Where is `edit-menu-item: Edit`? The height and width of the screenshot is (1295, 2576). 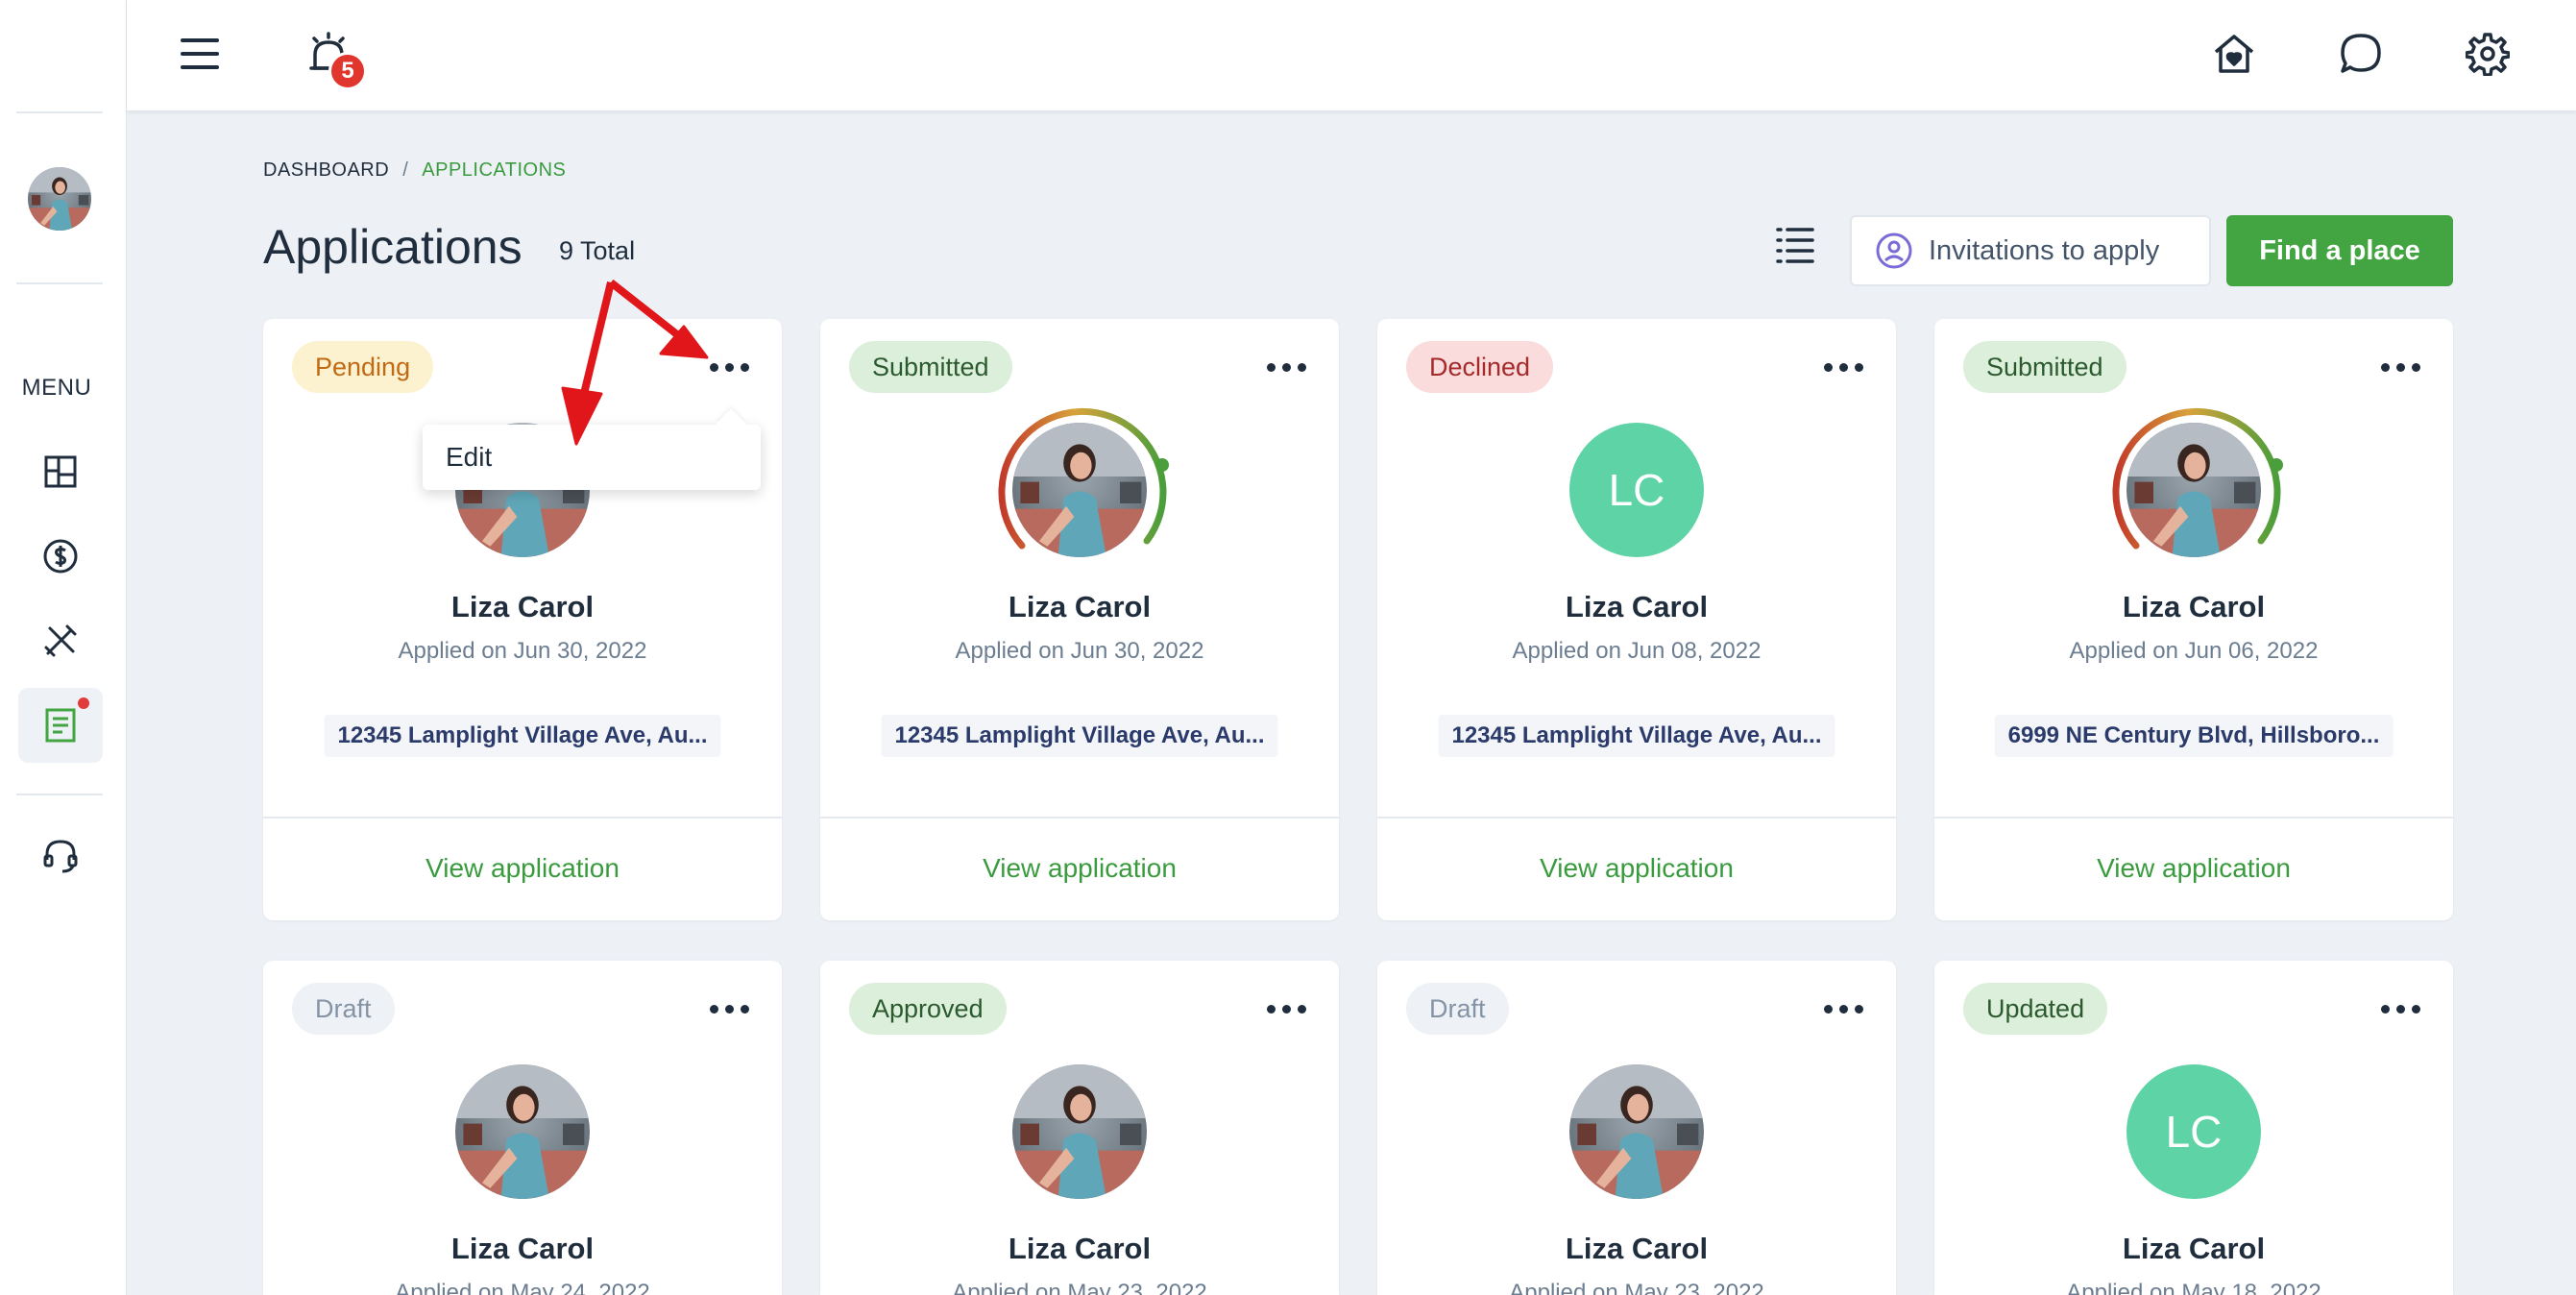
edit-menu-item: Edit is located at coordinates (469, 457).